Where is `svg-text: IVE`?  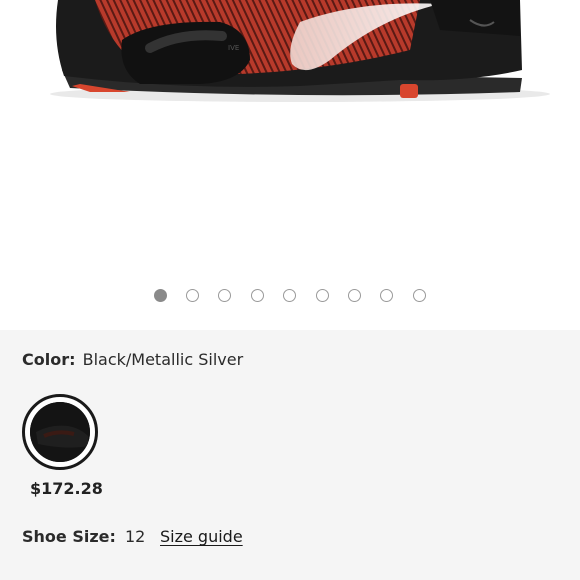 svg-text: IVE is located at coordinates (233, 48).